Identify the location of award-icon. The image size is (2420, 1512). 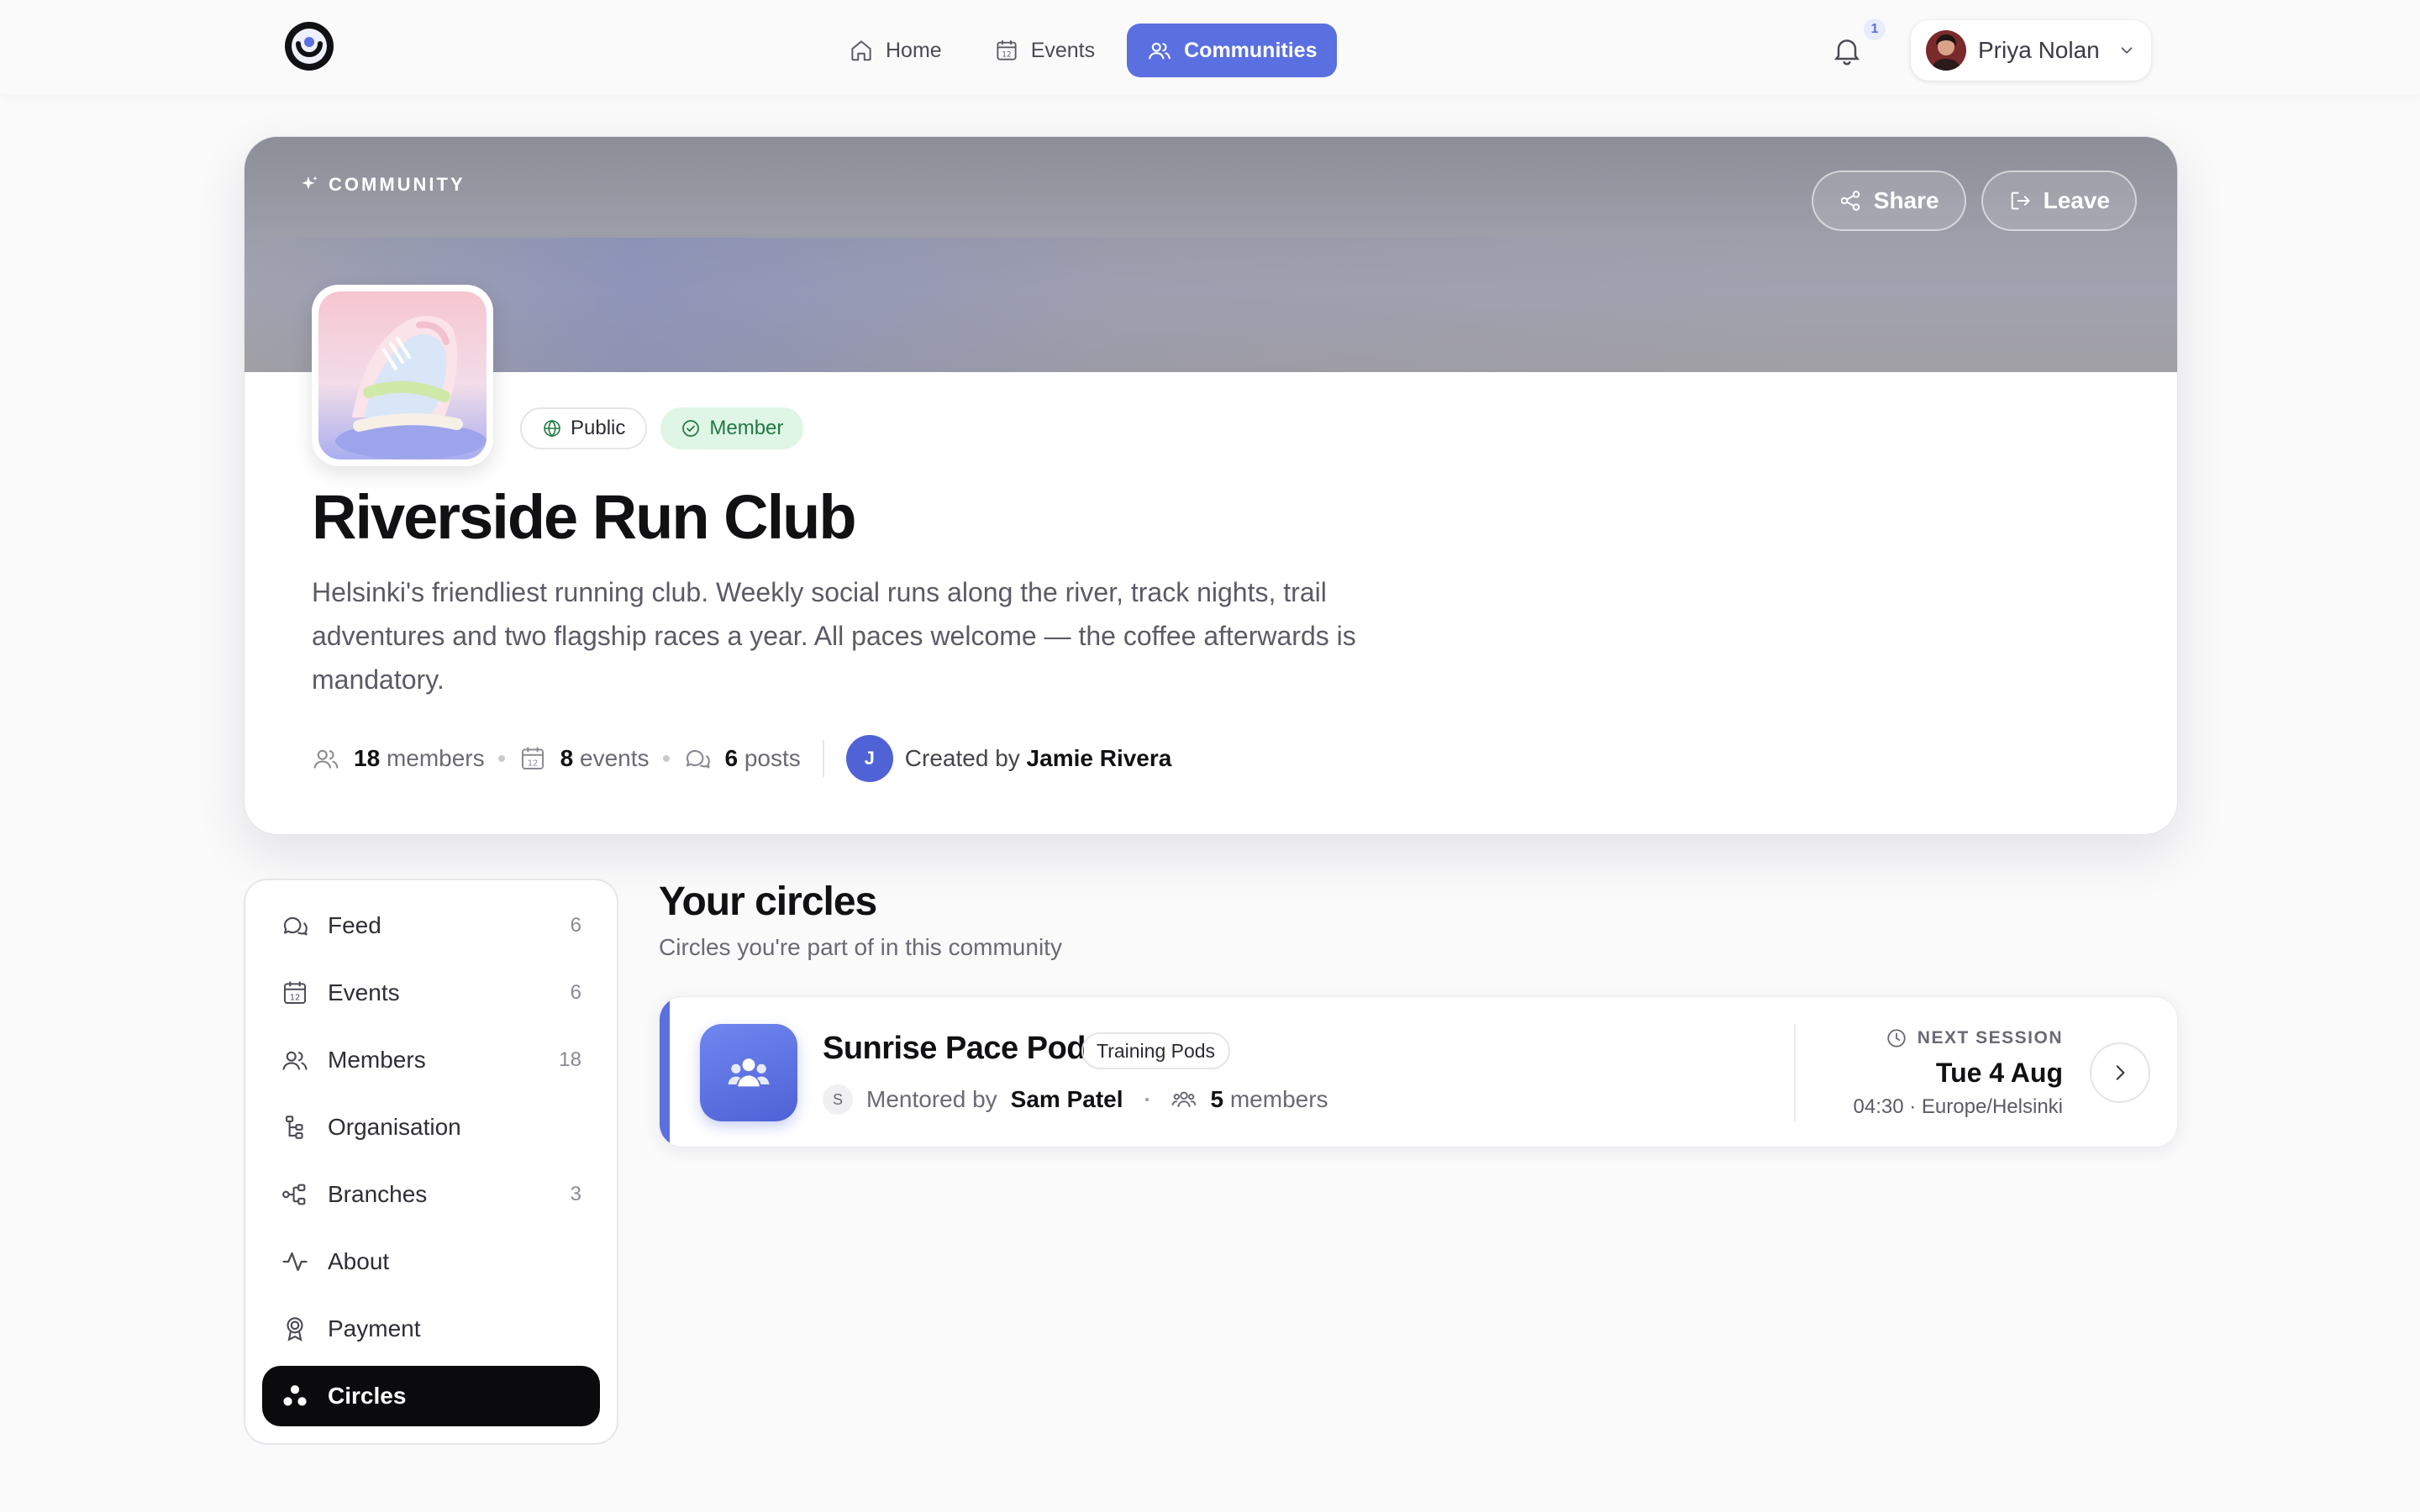
(295, 1329).